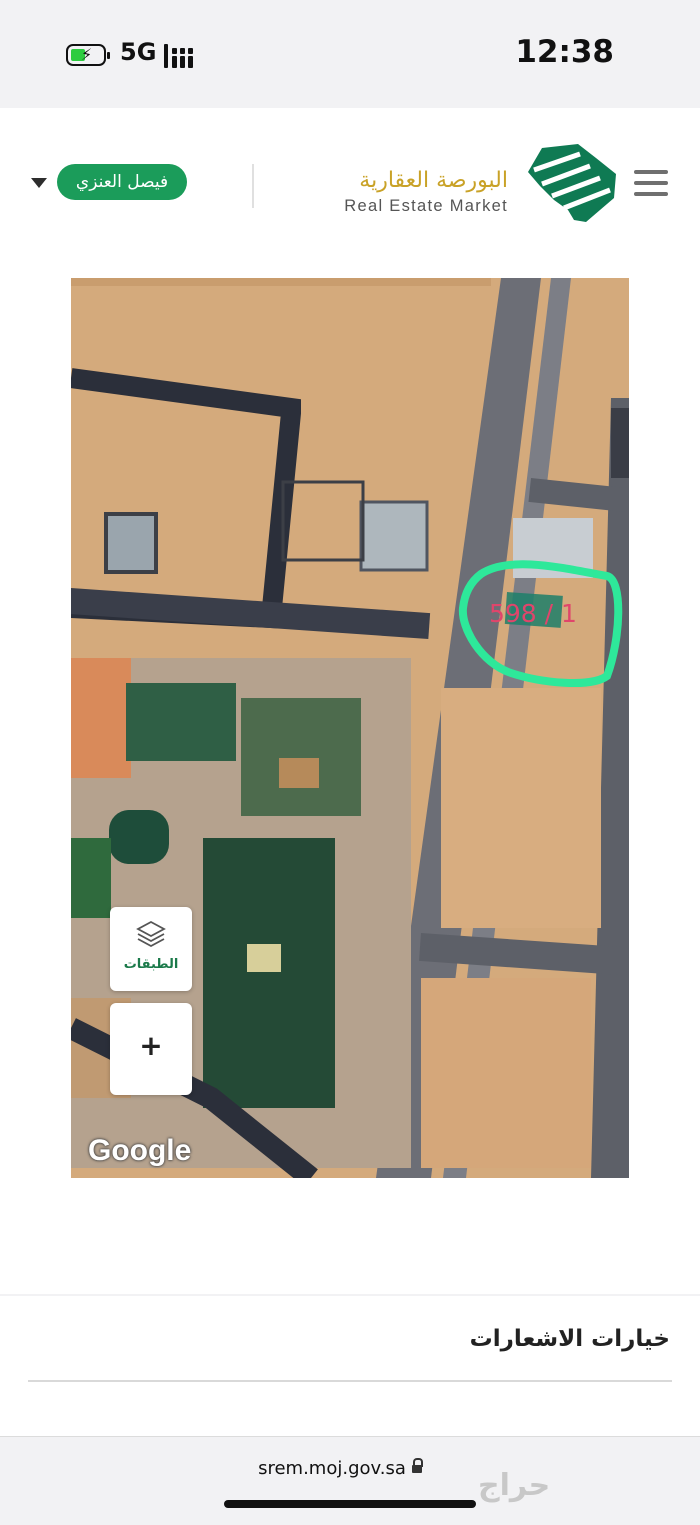  I want to click on home-indicator, so click(350, 1504).